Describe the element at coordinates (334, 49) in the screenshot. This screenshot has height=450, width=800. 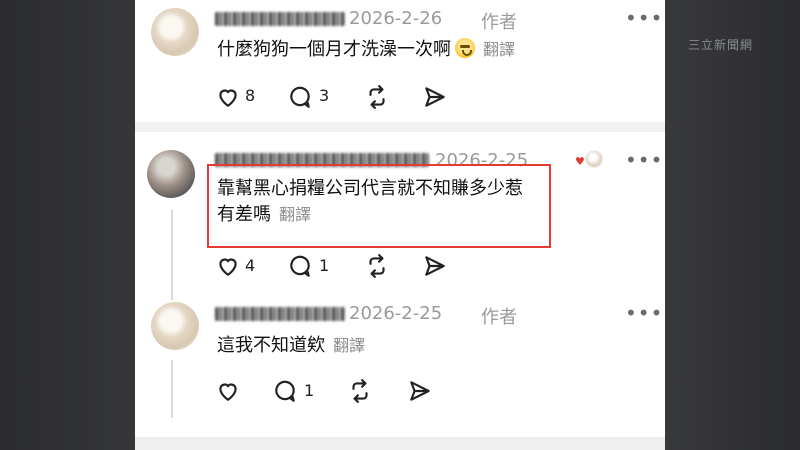
I see `comment-body: 什麼狗狗一個月才洗澡一次啊` at that location.